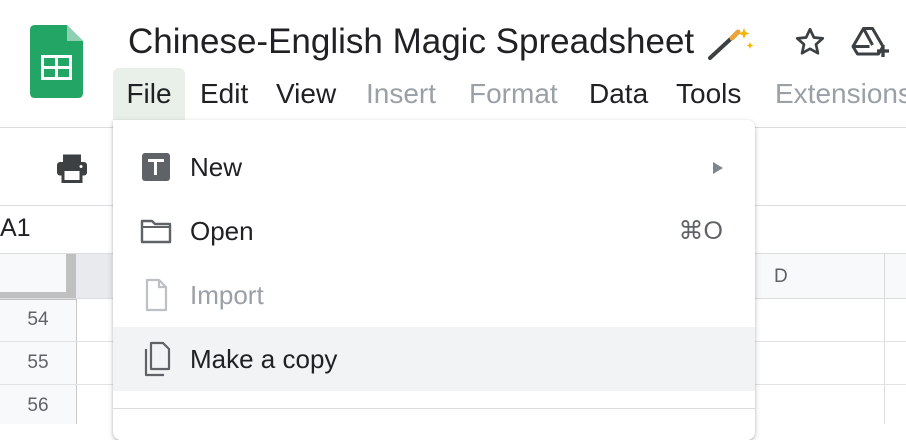  What do you see at coordinates (731, 44) in the screenshot?
I see `magic-wand-icon` at bounding box center [731, 44].